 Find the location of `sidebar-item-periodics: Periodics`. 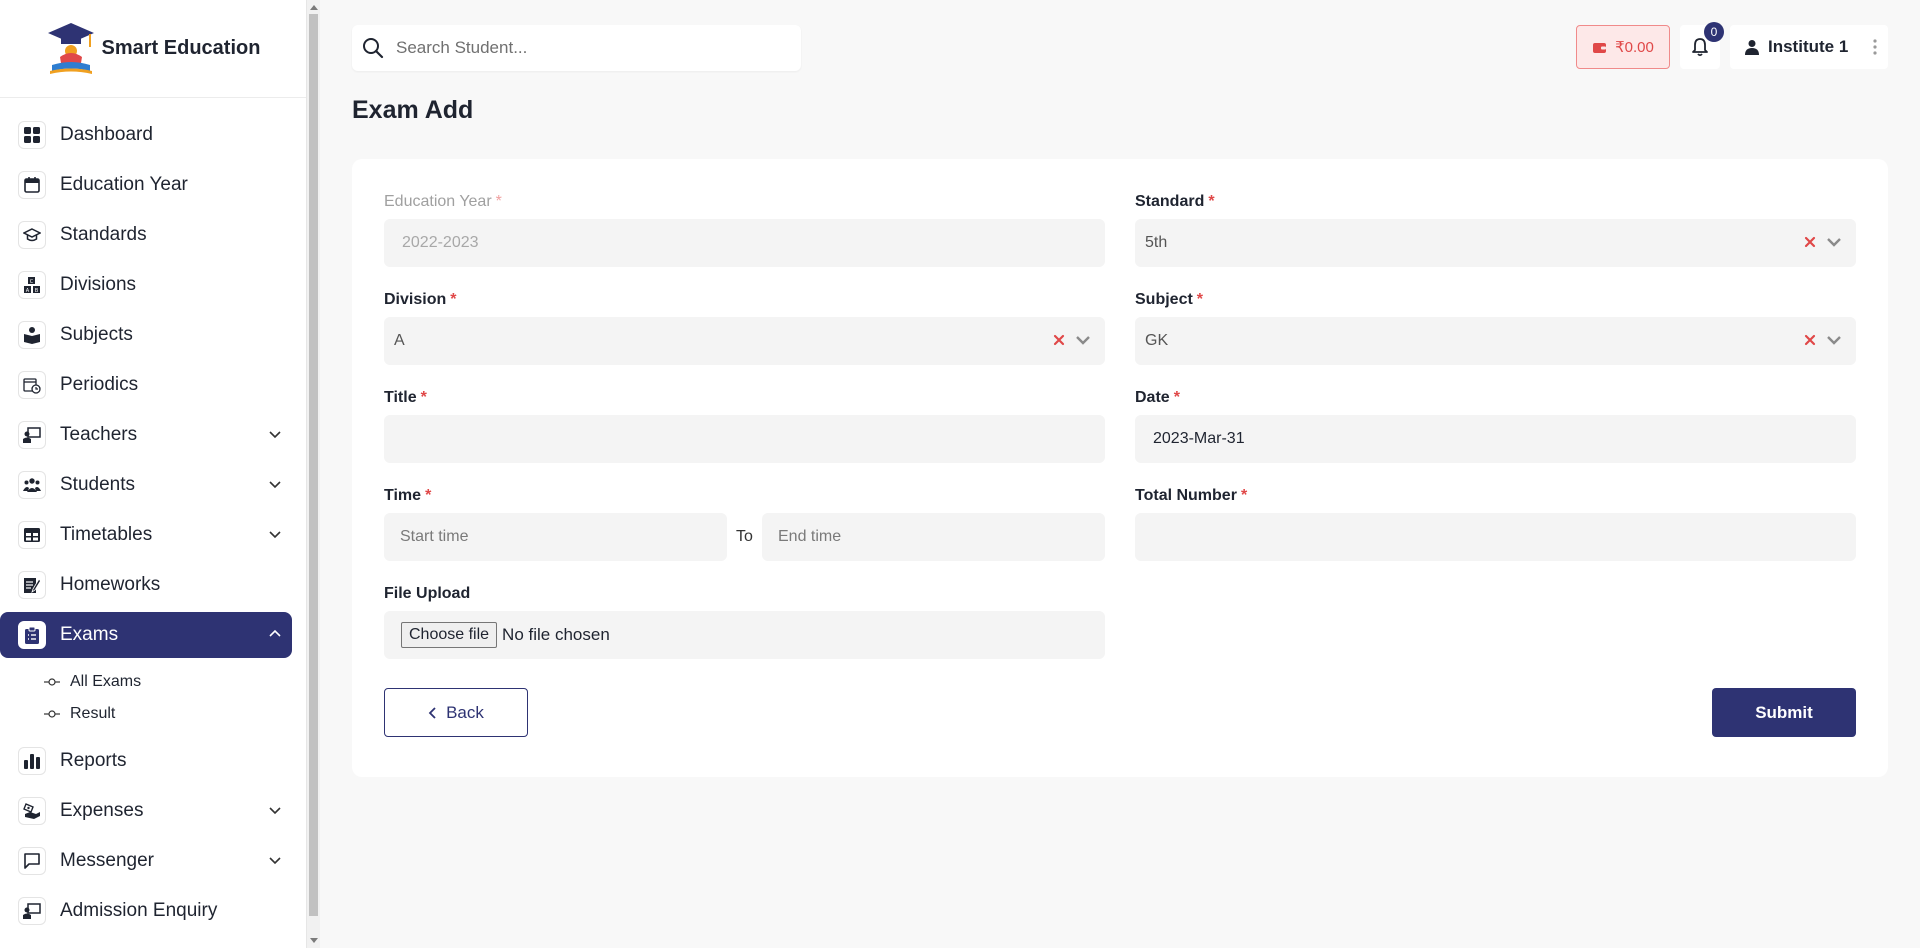

sidebar-item-periodics: Periodics is located at coordinates (146, 385).